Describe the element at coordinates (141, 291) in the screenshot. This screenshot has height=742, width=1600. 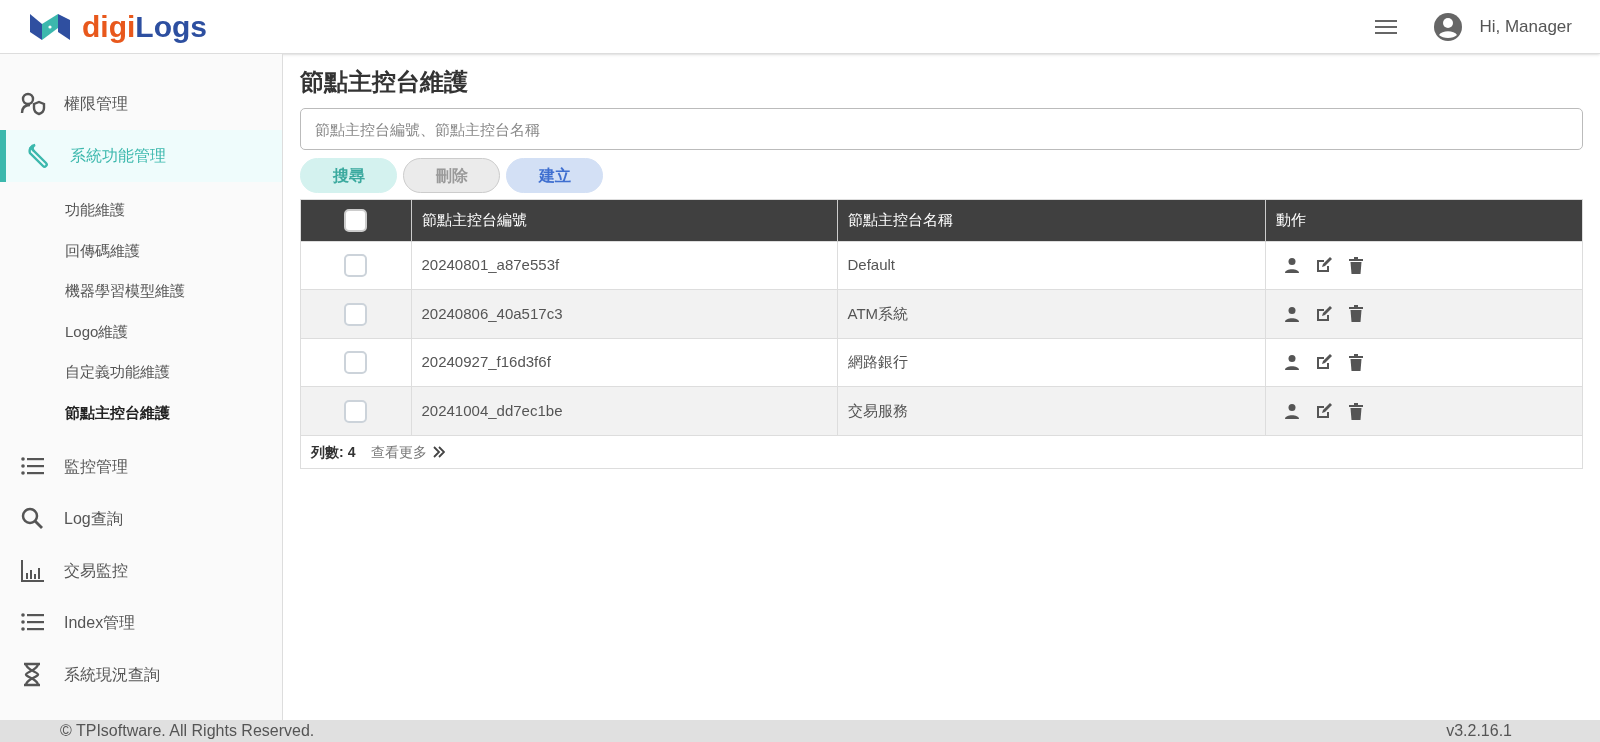
I see `submenu-item: 機器學習模型維護` at that location.